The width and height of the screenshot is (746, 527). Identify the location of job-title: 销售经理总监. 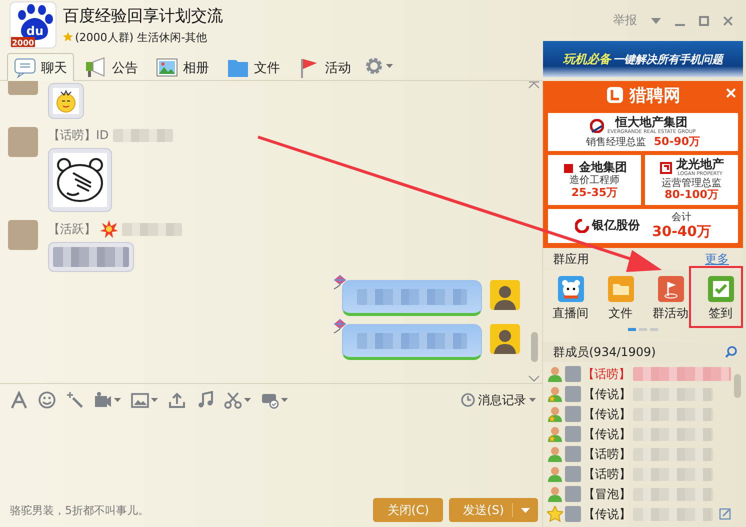
(616, 142).